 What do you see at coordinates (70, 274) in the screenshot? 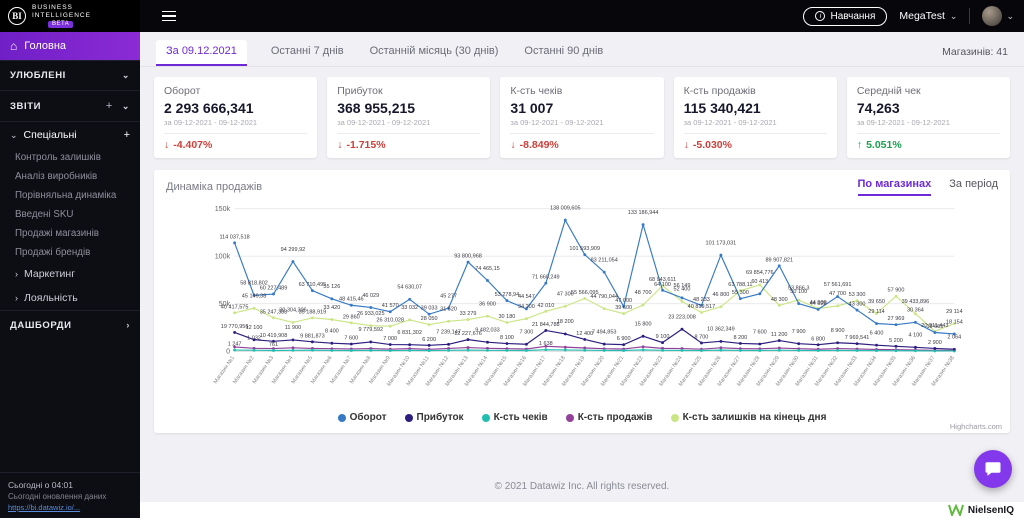
I see `sidebar-group-marketing: › Маркетинг` at bounding box center [70, 274].